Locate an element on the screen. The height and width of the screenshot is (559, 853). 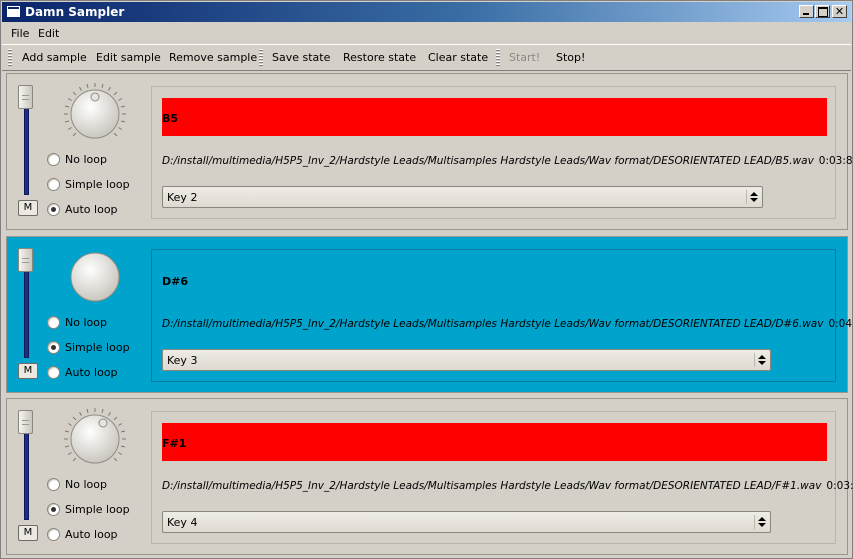
clear-state-button: Clear state is located at coordinates (458, 57).